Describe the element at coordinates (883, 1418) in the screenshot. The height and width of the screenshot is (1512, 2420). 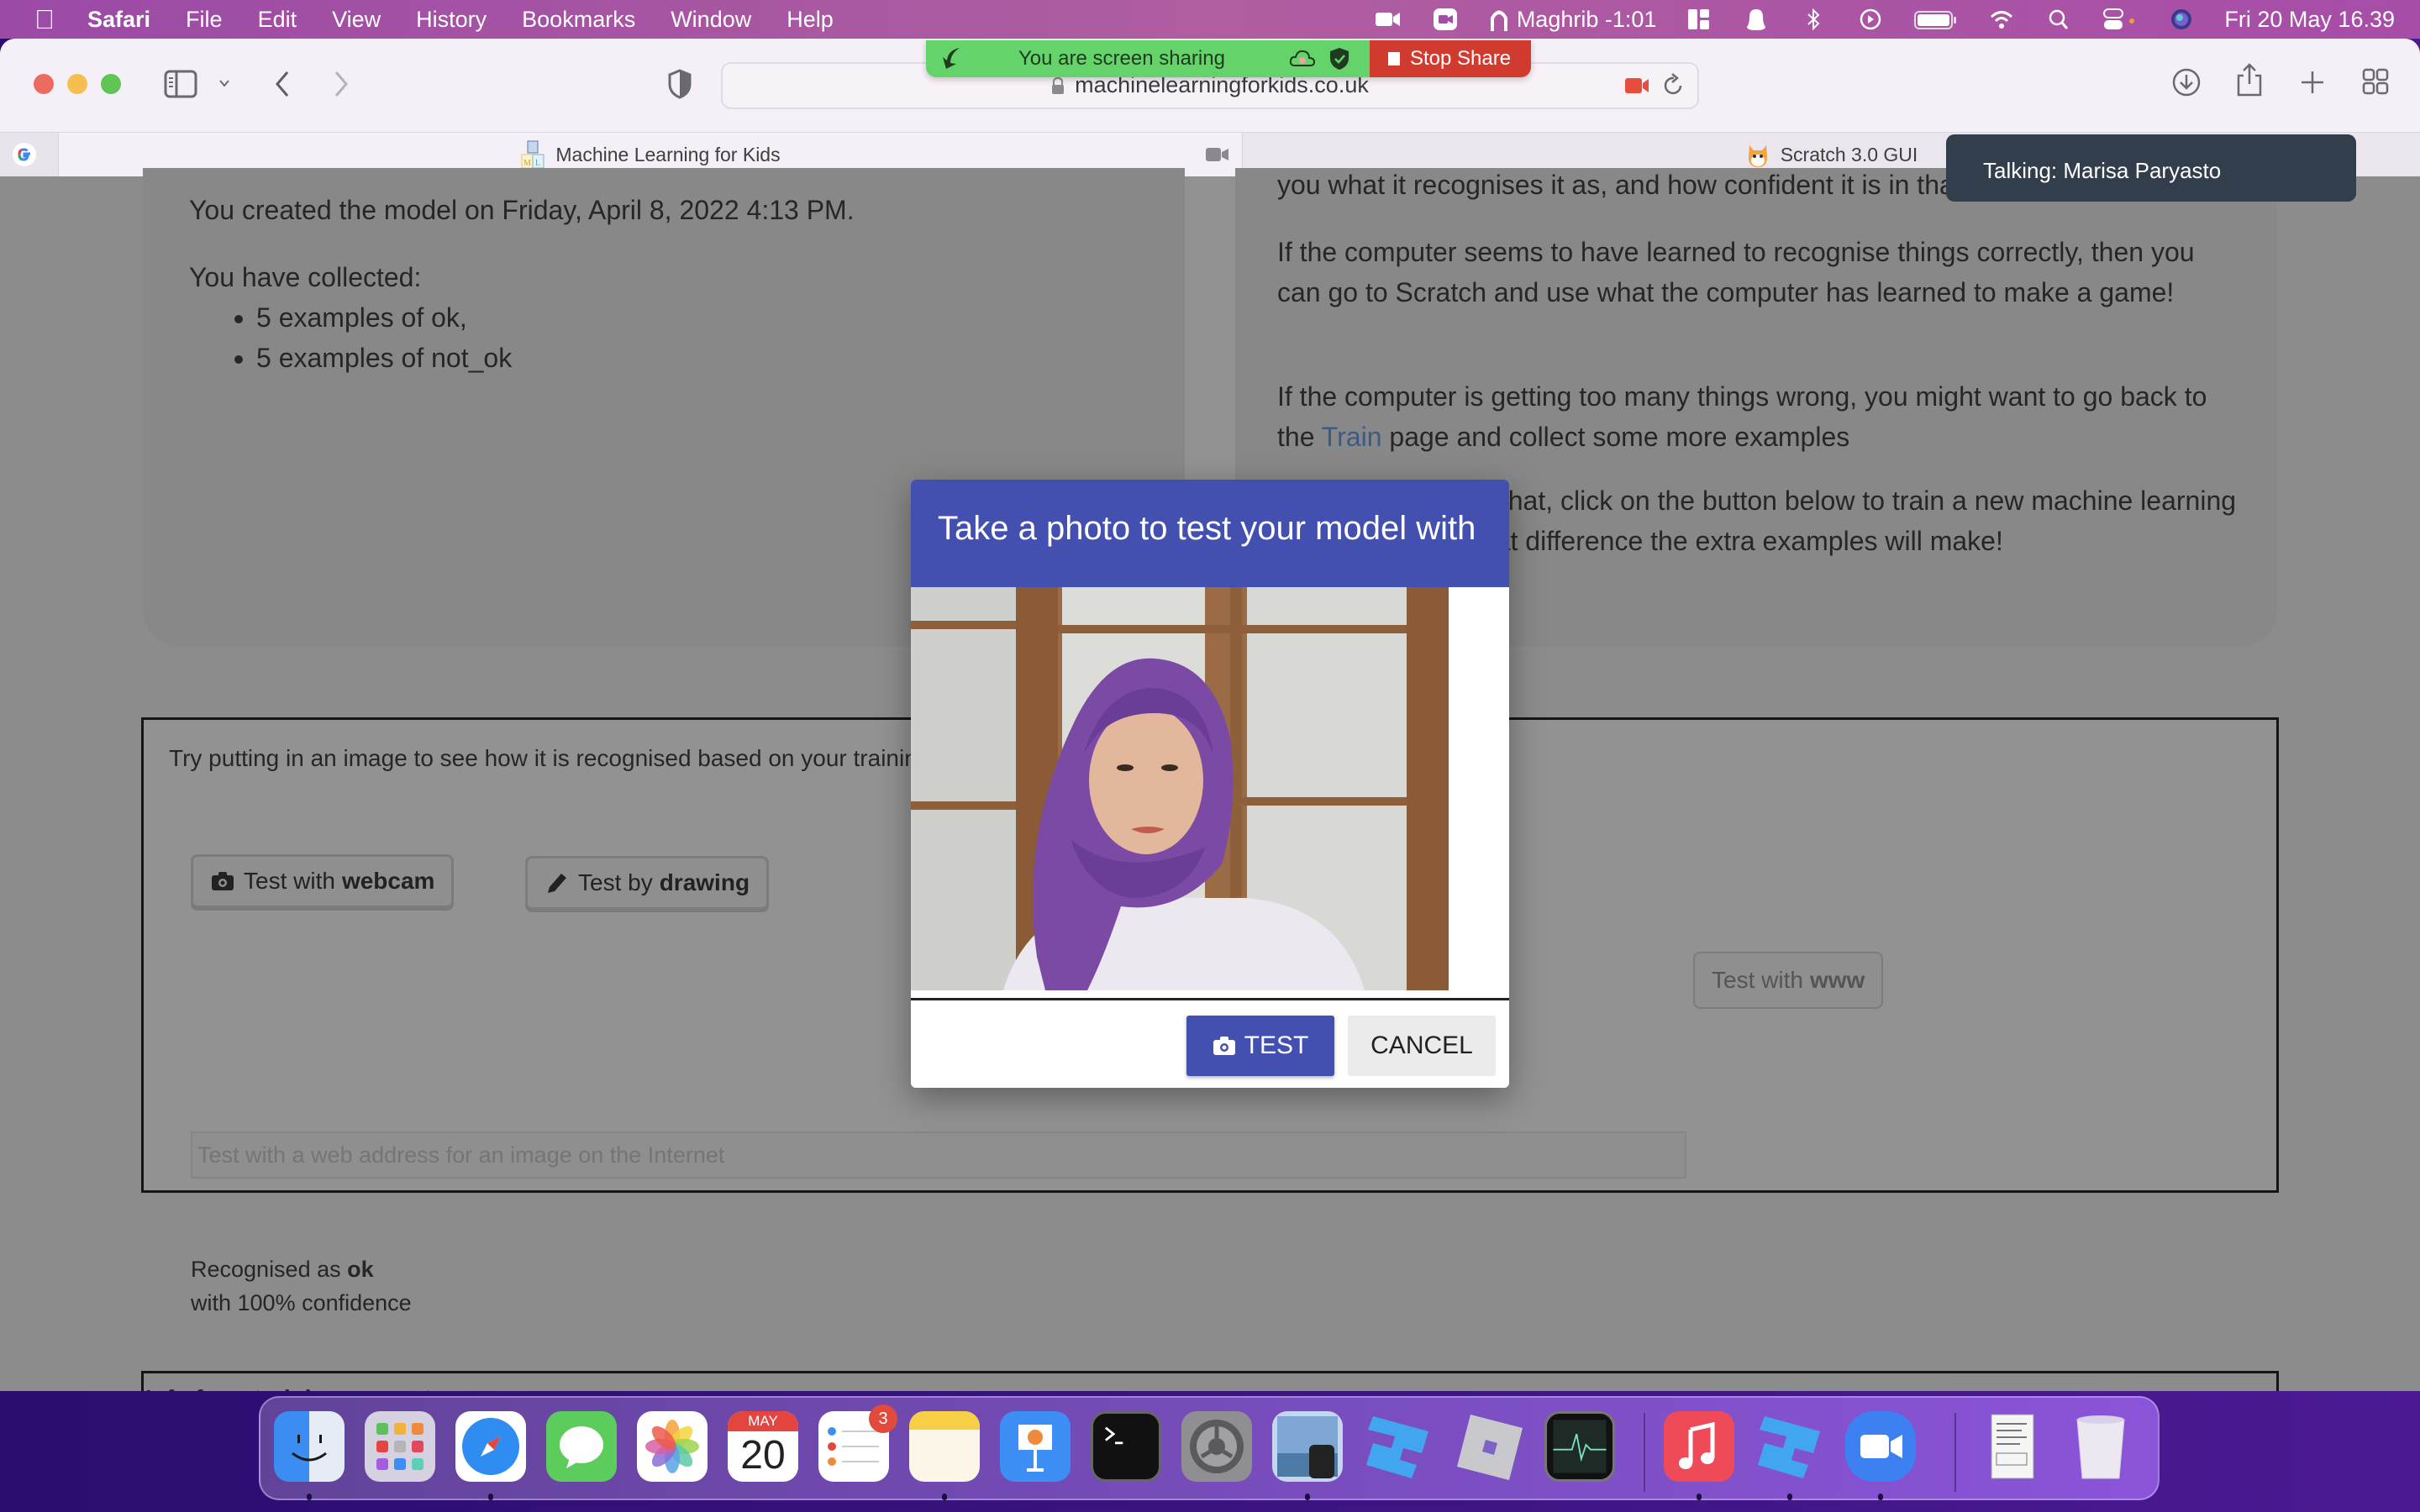
I see `reminders-badge: 3` at that location.